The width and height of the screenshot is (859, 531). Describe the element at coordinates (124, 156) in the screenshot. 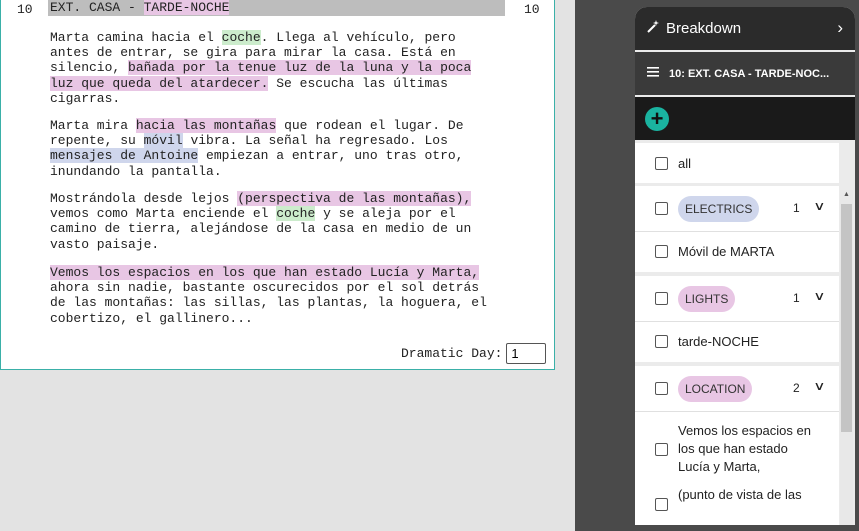

I see `tagged-element-blue: mensajes de Antoine` at that location.